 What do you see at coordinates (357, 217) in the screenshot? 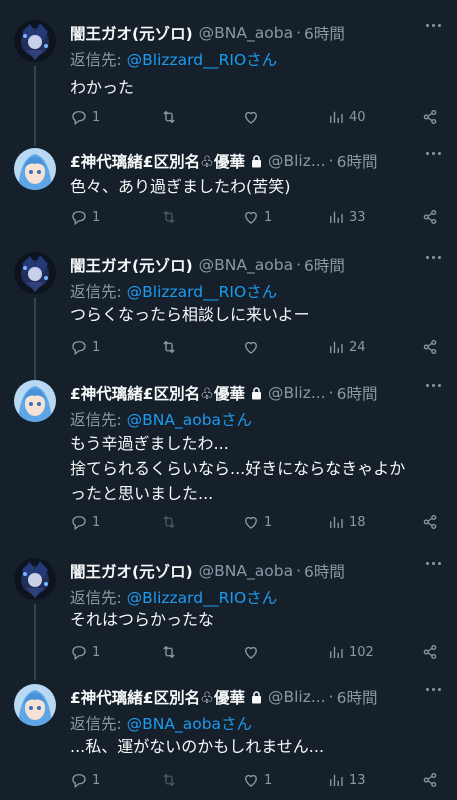
I see `view-count: 33` at bounding box center [357, 217].